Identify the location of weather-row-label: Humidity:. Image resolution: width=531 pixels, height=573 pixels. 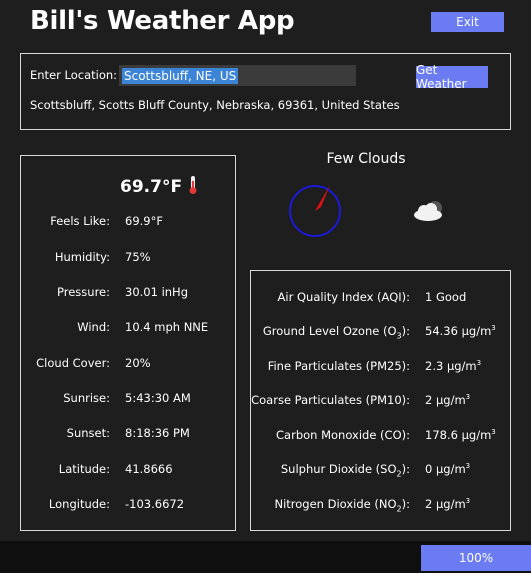
(82, 257).